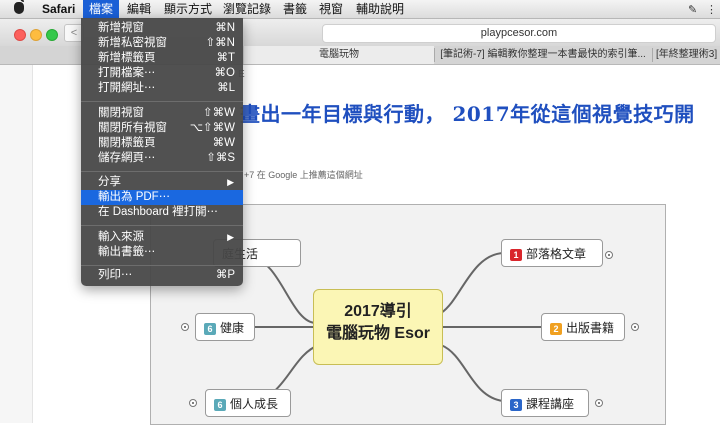 The image size is (720, 425). What do you see at coordinates (121, 113) in the screenshot?
I see `menu-item-label: 關閉視窗` at bounding box center [121, 113].